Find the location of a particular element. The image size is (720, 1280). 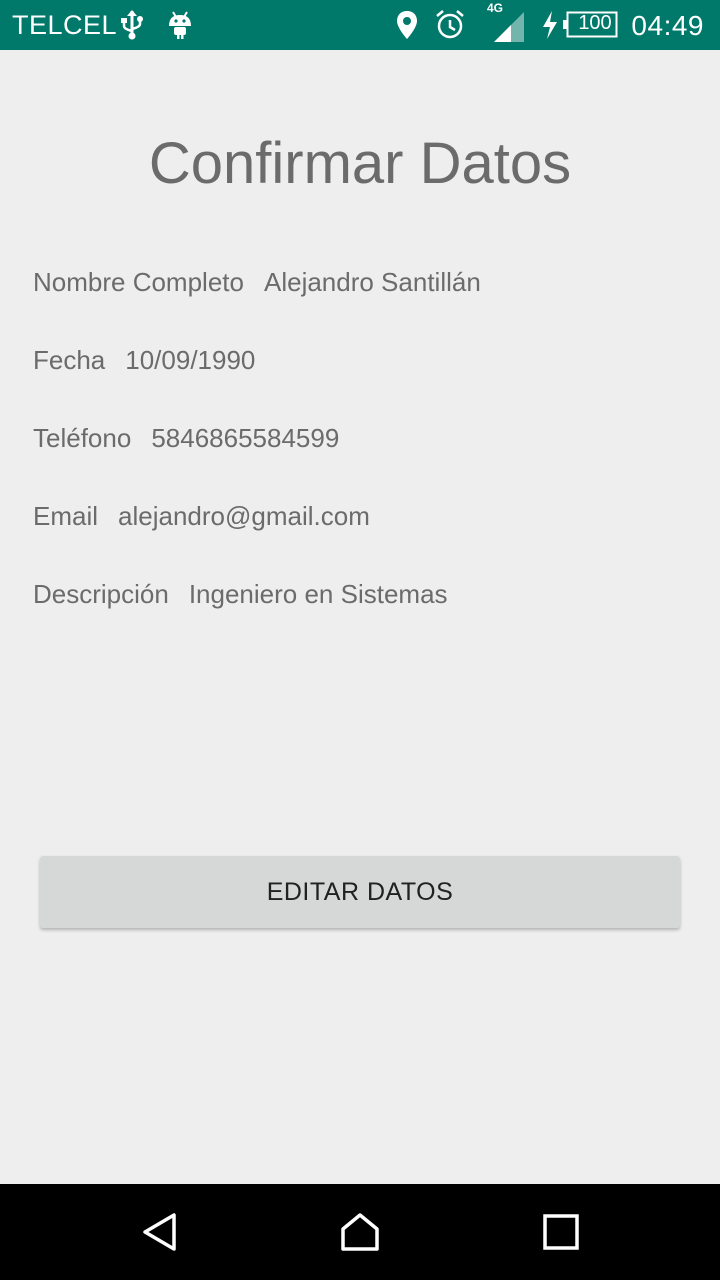

signal-icon is located at coordinates (510, 29).